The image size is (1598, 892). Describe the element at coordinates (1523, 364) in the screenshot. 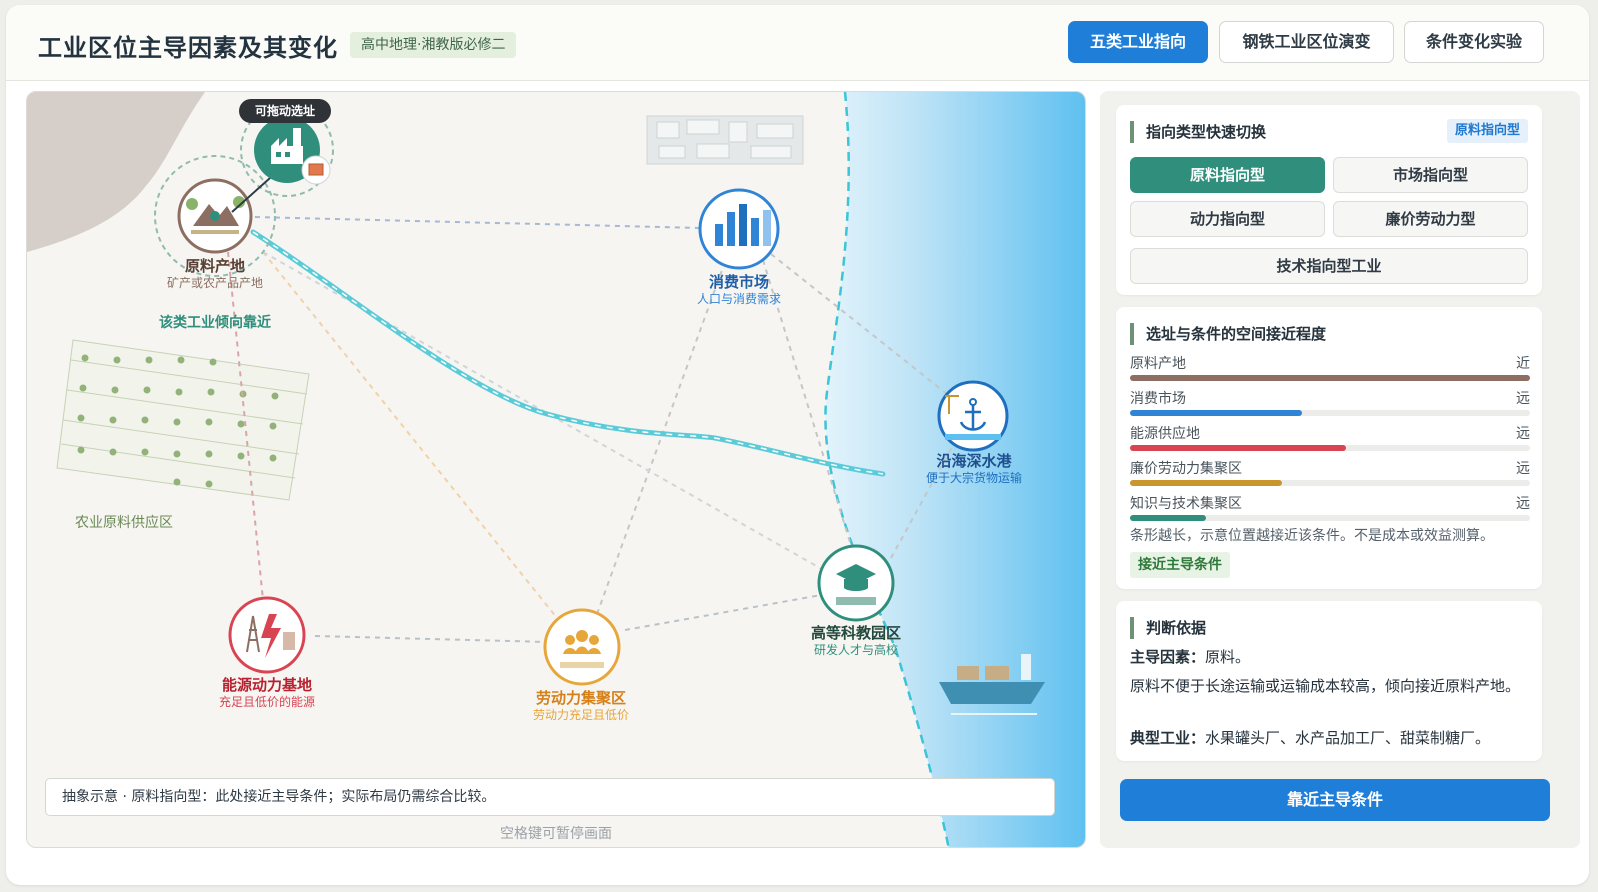

I see `proximity-row-value: 近` at that location.